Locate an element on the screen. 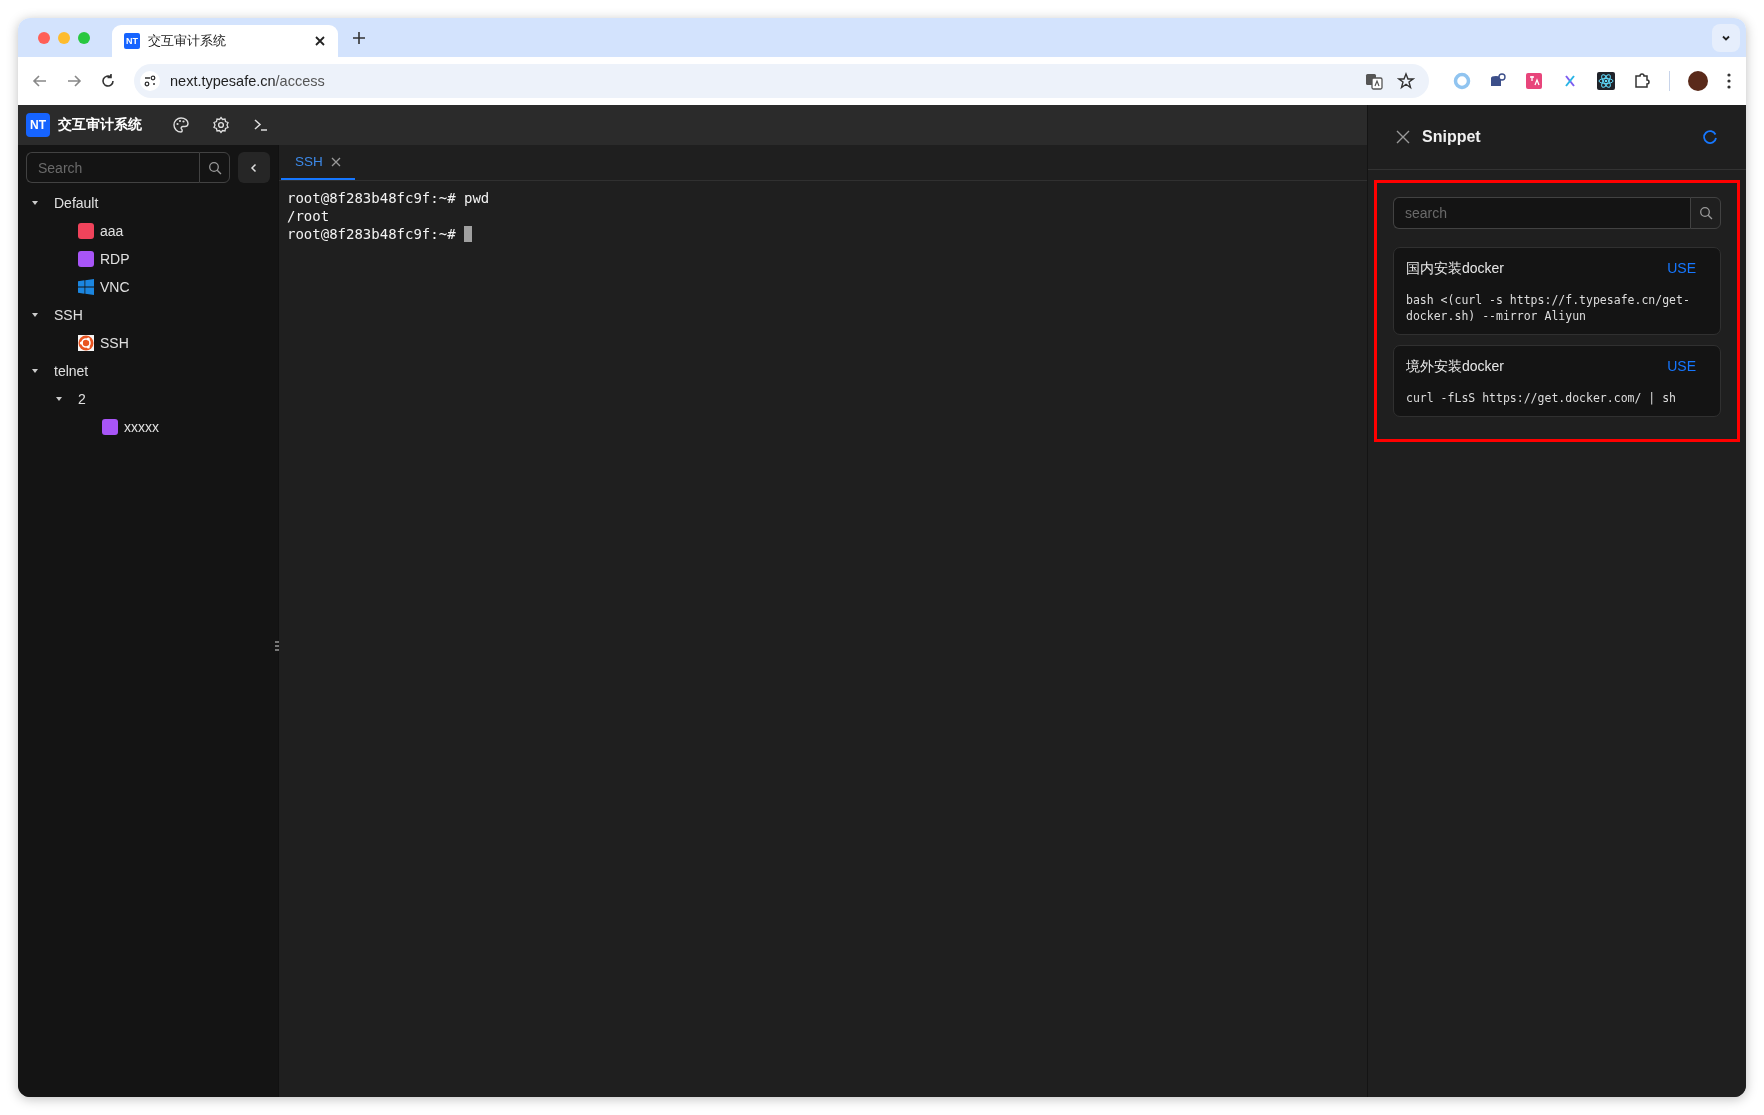 This screenshot has height=1115, width=1764. favicon: NT is located at coordinates (132, 41).